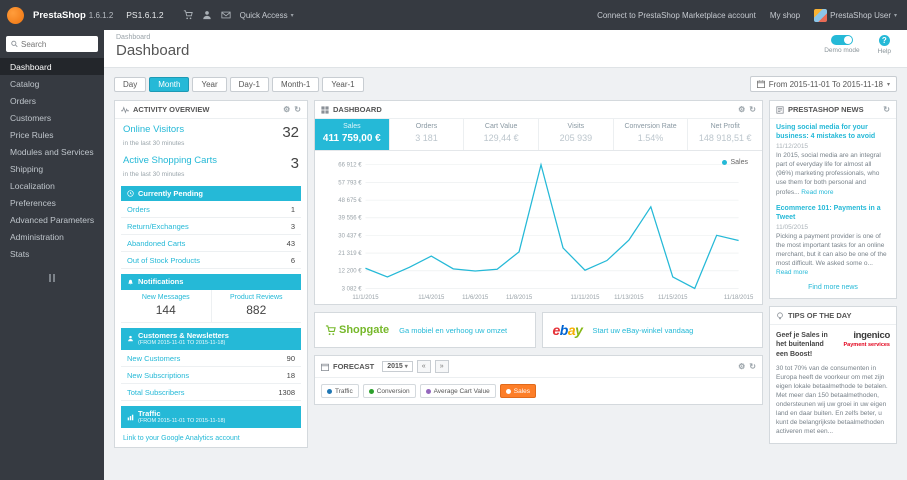  Describe the element at coordinates (211, 210) in the screenshot. I see `pending-row-orders: Orders 1` at that location.